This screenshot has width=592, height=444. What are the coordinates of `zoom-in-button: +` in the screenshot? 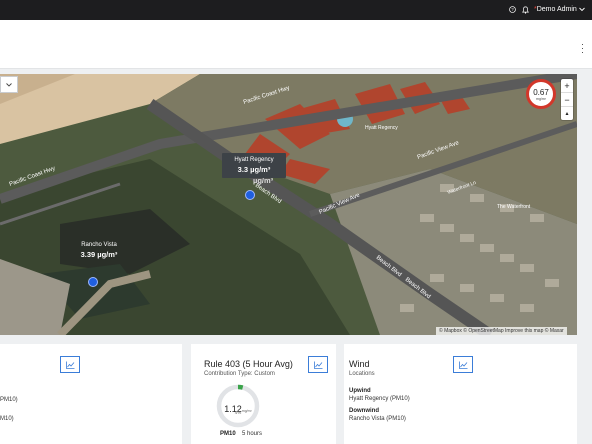 It's located at (567, 86).